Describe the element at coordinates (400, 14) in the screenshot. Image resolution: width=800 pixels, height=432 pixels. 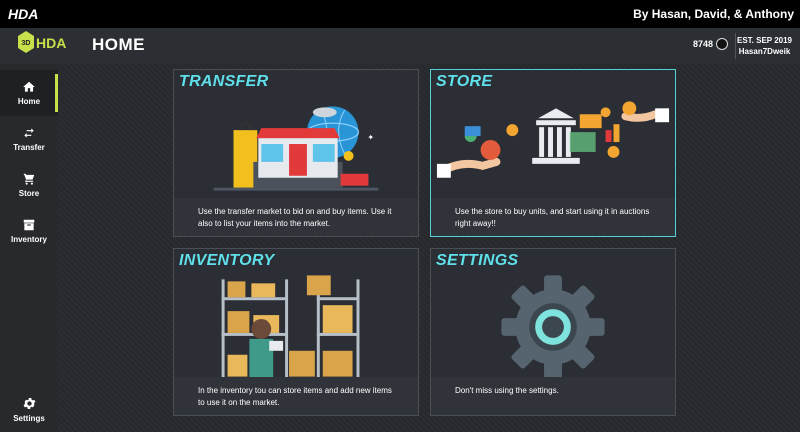
I see `title-bar: HDA By Hasan, David, & Anthony` at that location.